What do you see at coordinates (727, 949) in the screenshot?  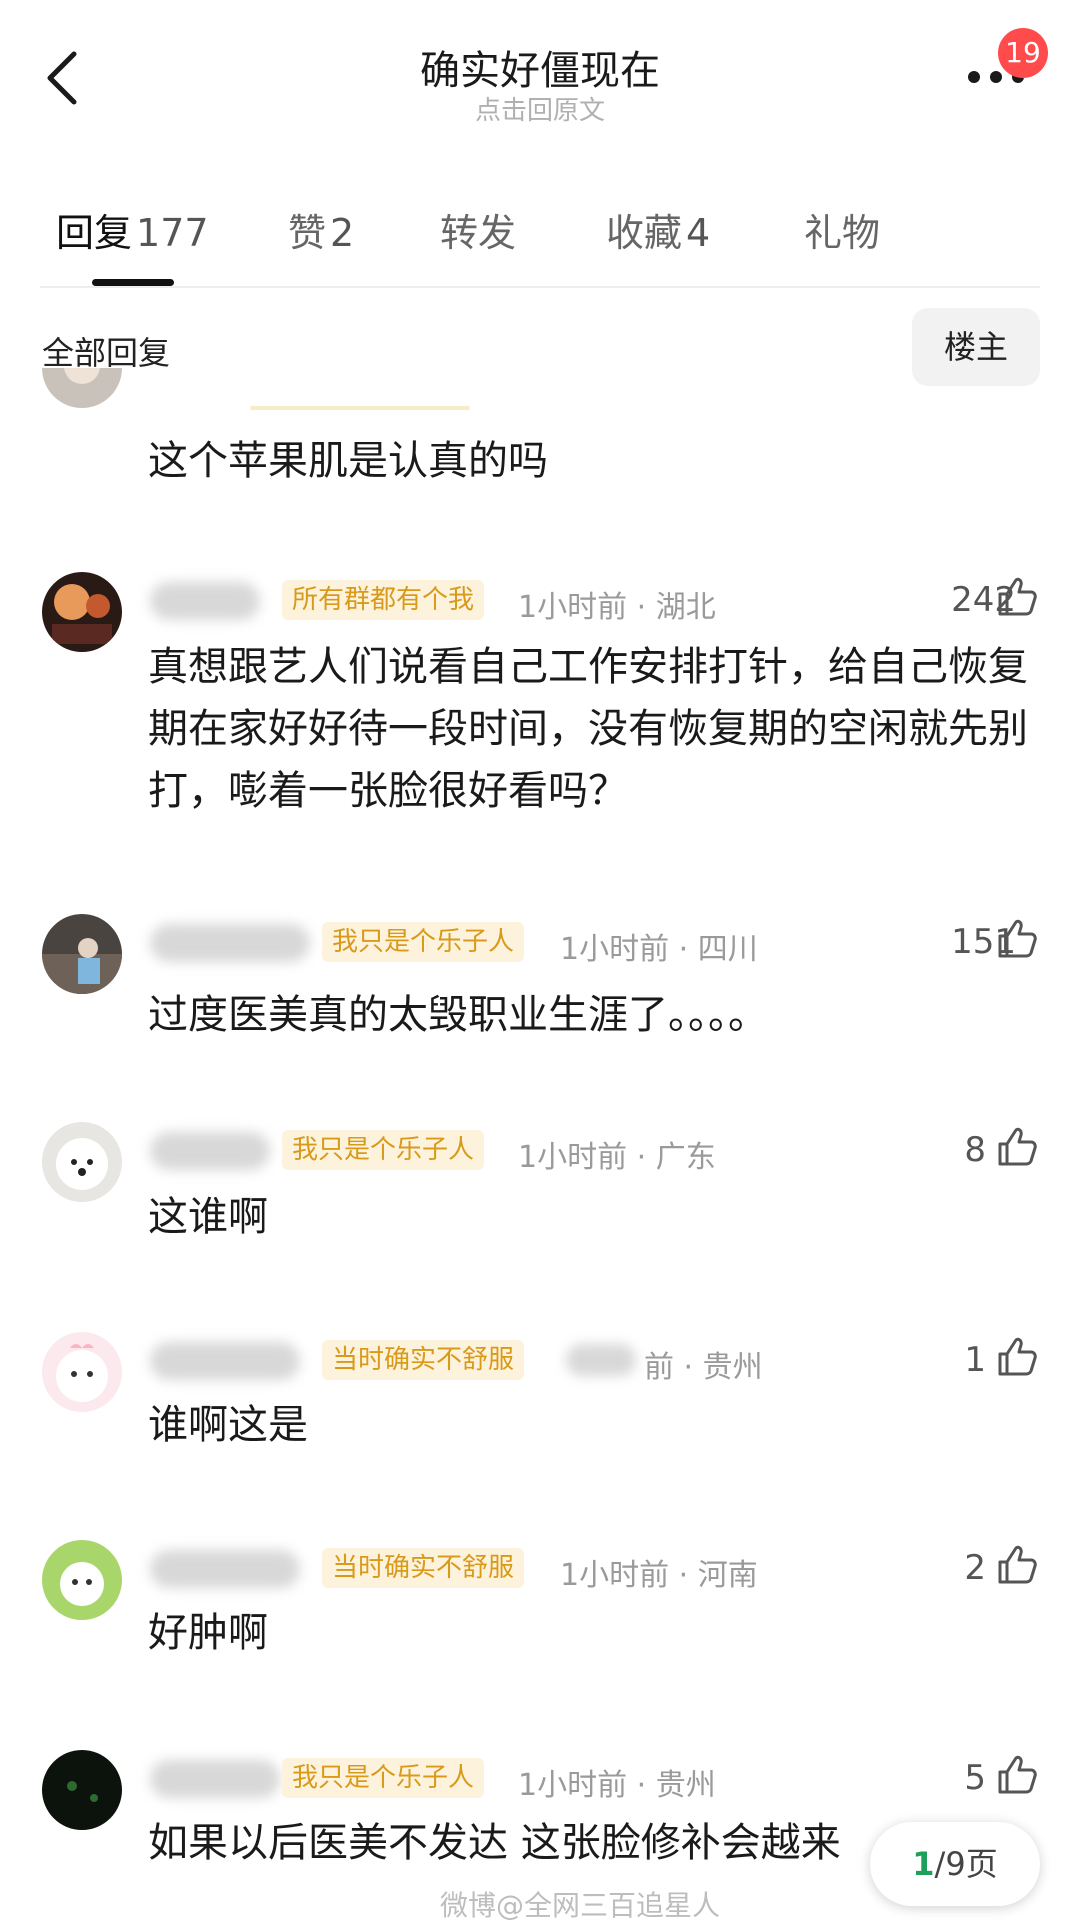 I see `comment-location: 四川` at bounding box center [727, 949].